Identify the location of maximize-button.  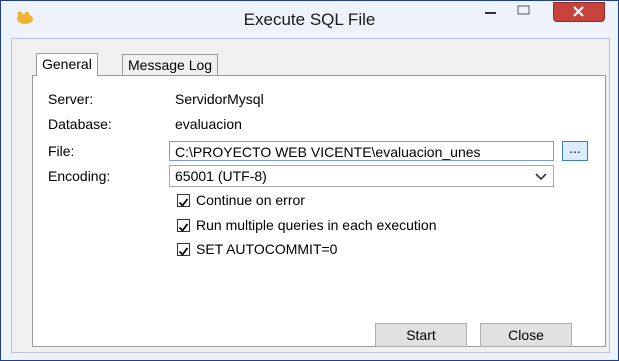
(524, 12).